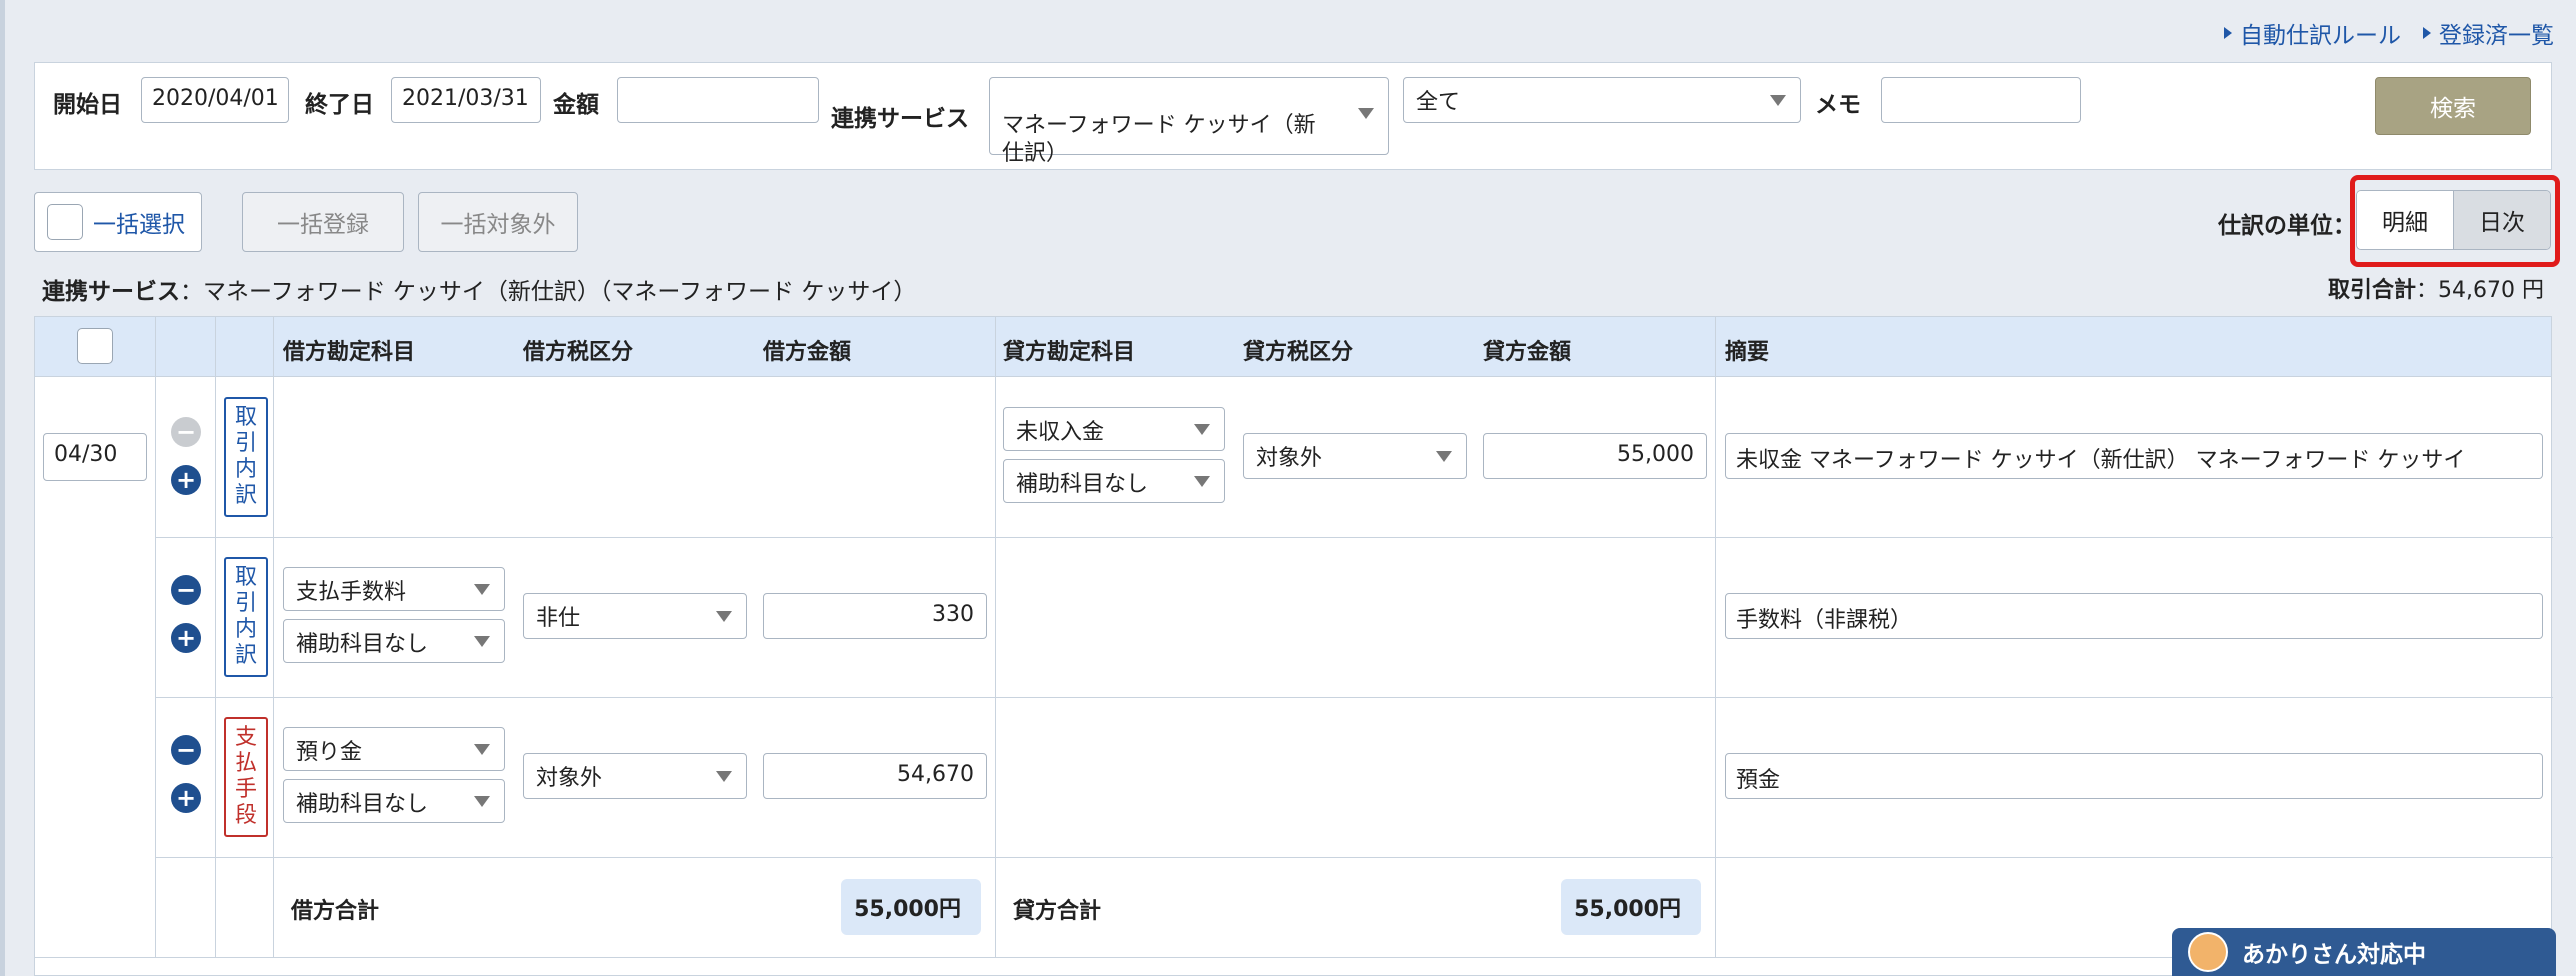 This screenshot has height=976, width=2576. Describe the element at coordinates (1060, 432) in the screenshot. I see `credit-account-value: 未収入金` at that location.